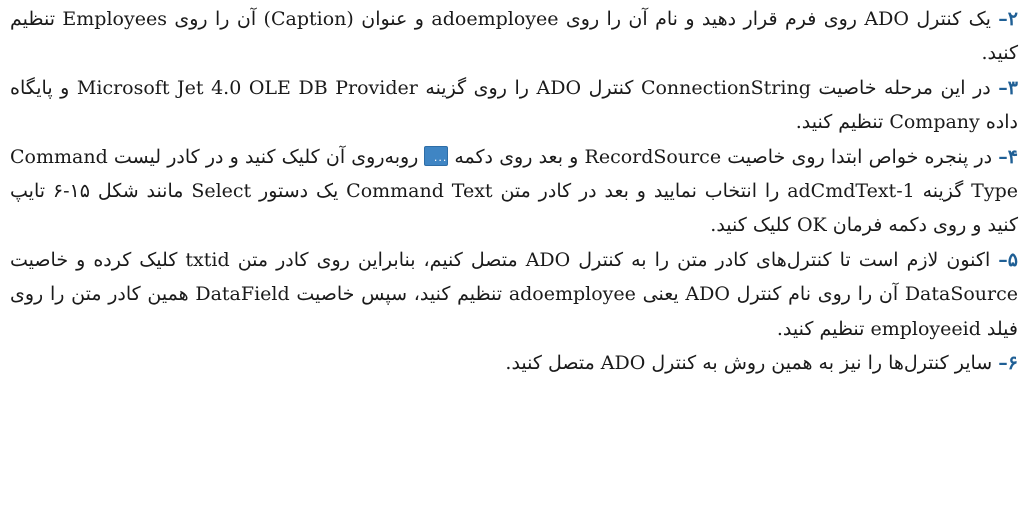 This screenshot has height=519, width=1028. What do you see at coordinates (1012, 87) in the screenshot?
I see `step-number: ۳` at bounding box center [1012, 87].